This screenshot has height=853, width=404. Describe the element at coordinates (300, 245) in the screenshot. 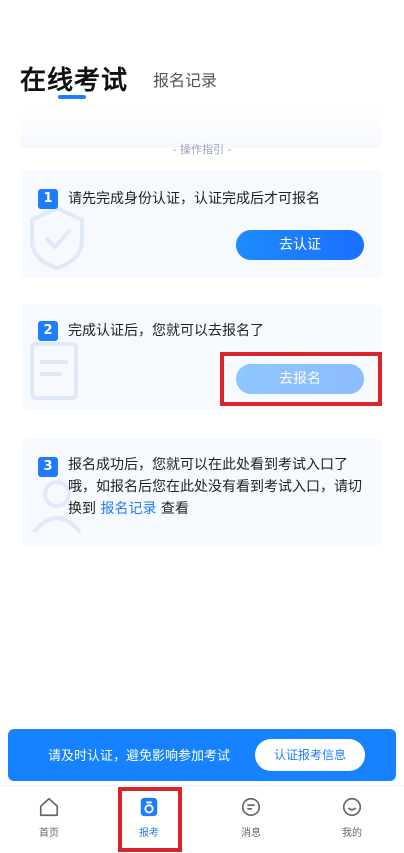

I see `go-verify-button: 去认证` at that location.